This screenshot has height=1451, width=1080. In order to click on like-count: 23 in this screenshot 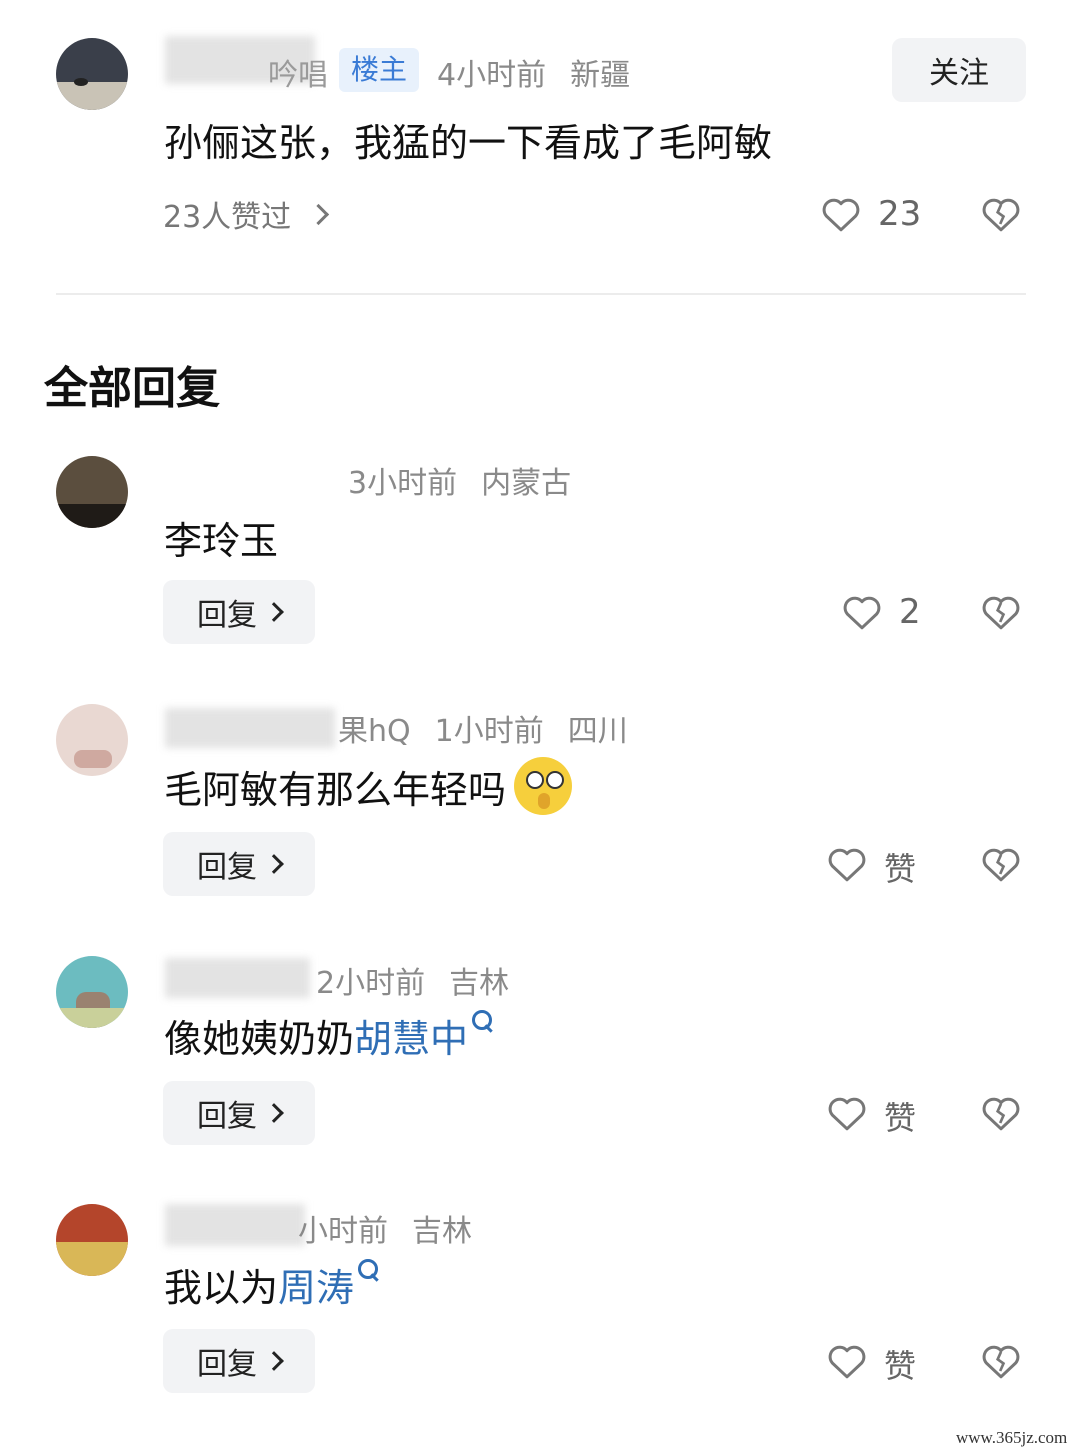, I will do `click(900, 214)`.